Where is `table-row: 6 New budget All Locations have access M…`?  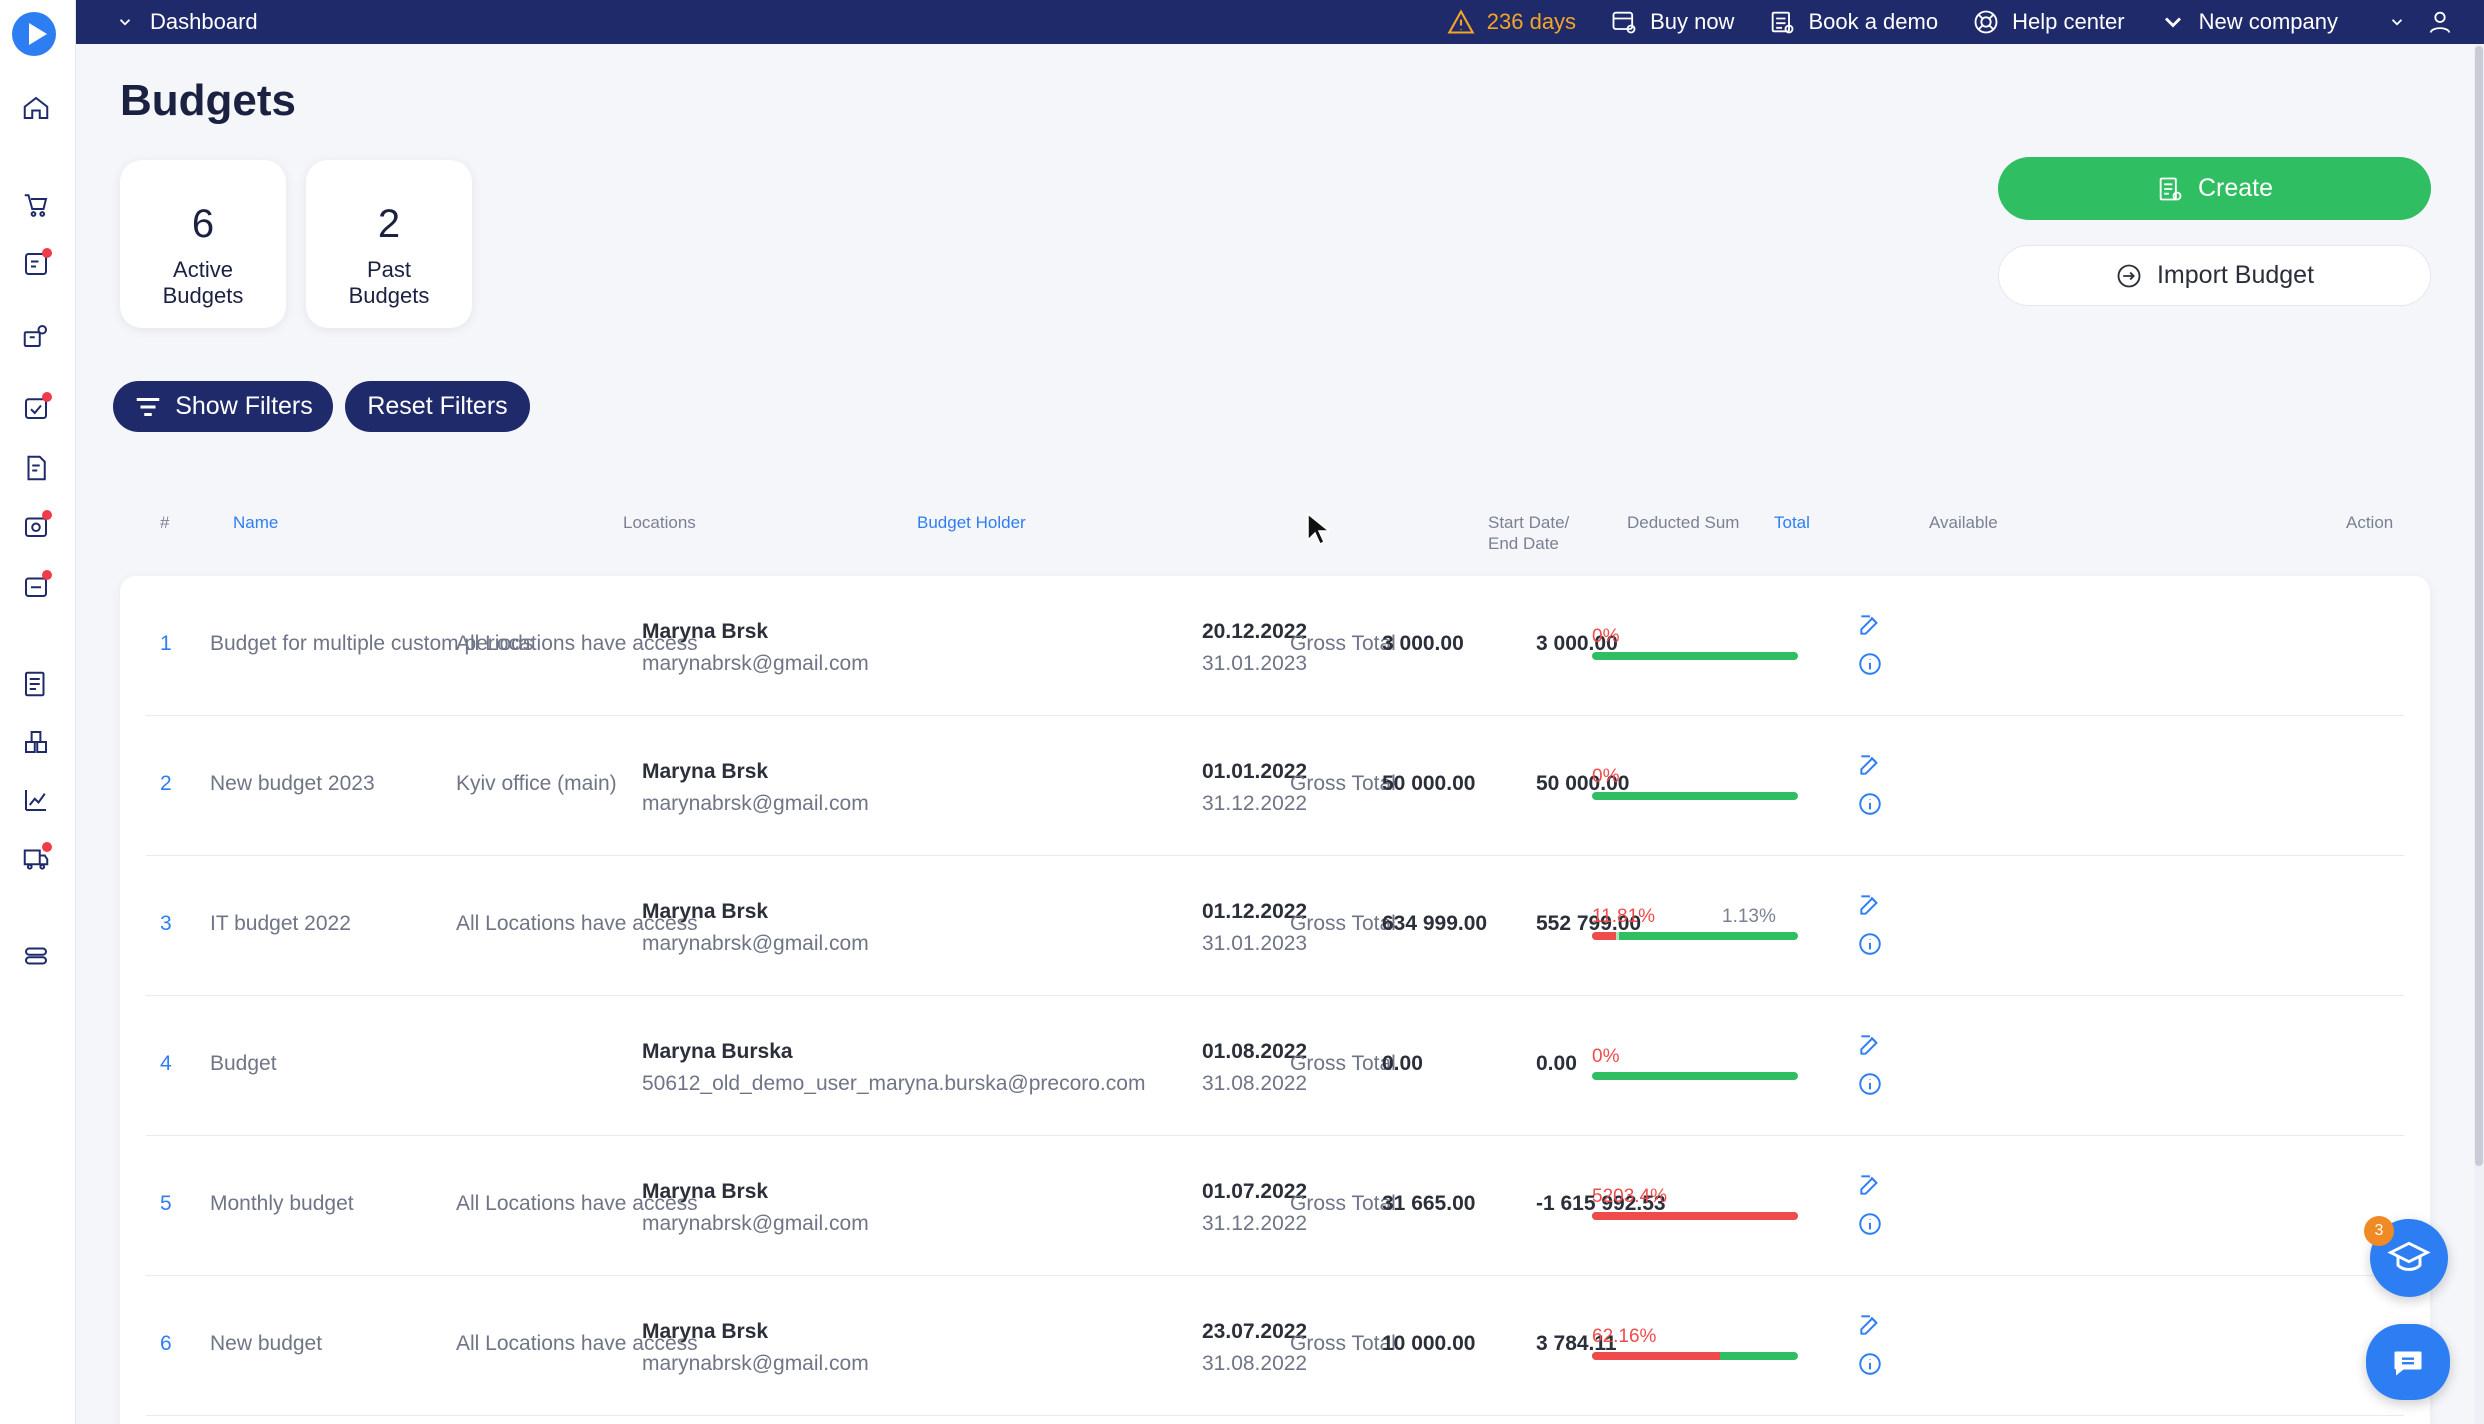
table-row: 6 New budget All Locations have access M… is located at coordinates (1275, 1346).